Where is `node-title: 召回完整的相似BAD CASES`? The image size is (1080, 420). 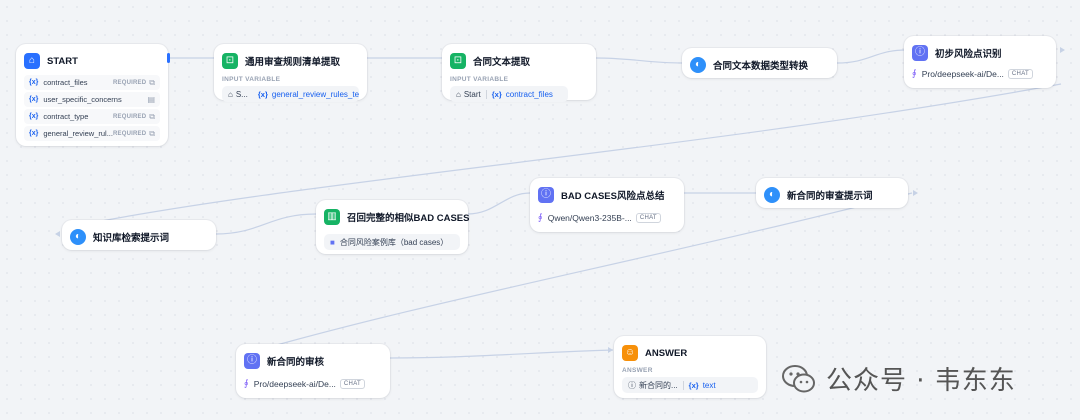 node-title: 召回完整的相似BAD CASES is located at coordinates (408, 218).